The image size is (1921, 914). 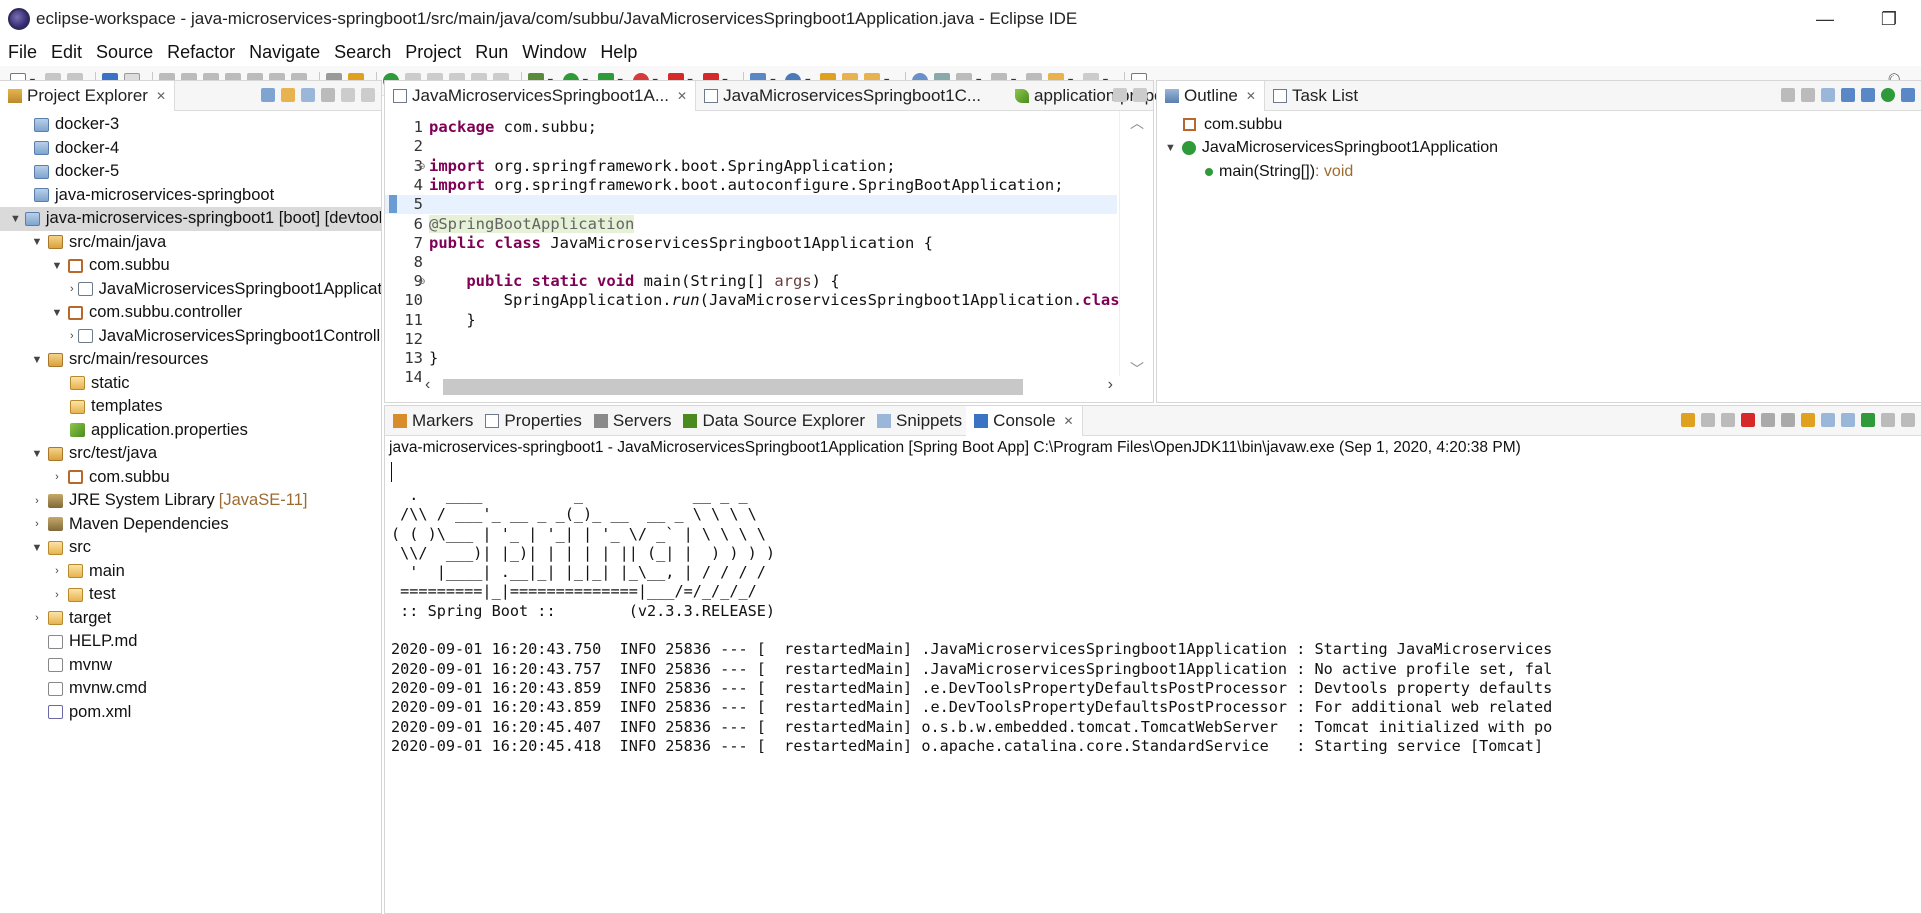 What do you see at coordinates (190, 689) in the screenshot?
I see `tree-item-mvnw-cmd: mvnw.cmd` at bounding box center [190, 689].